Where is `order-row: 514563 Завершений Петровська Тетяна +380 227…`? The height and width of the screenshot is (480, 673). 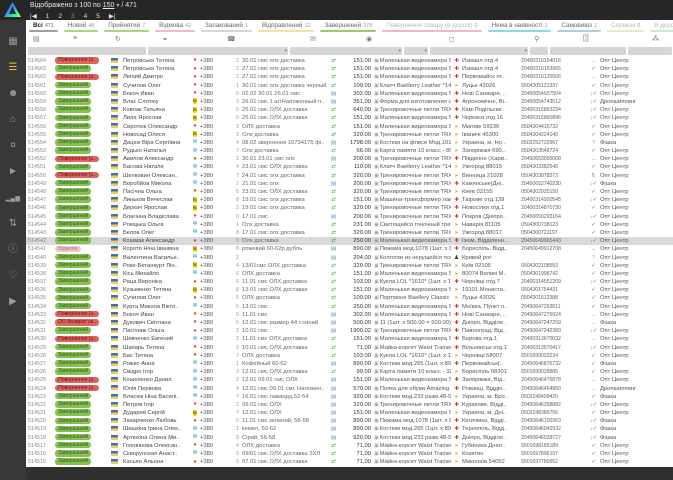 order-row: 514563 Завершений Петровська Тетяна +380 227… is located at coordinates (349, 69).